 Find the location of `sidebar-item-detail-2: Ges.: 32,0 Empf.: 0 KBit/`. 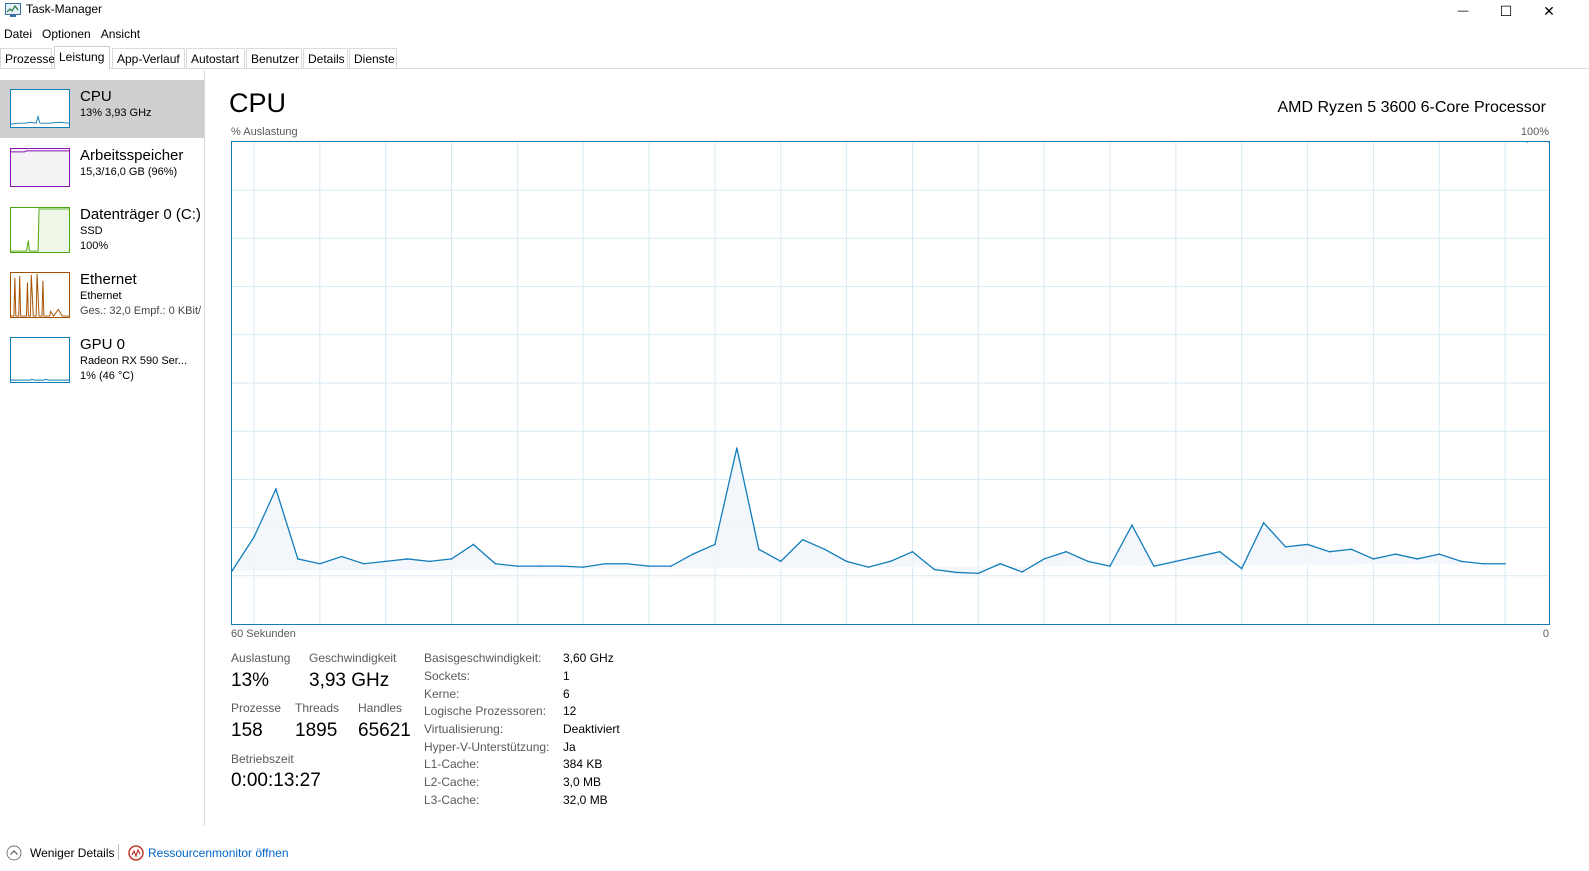

sidebar-item-detail-2: Ges.: 32,0 Empf.: 0 KBit/ is located at coordinates (141, 311).